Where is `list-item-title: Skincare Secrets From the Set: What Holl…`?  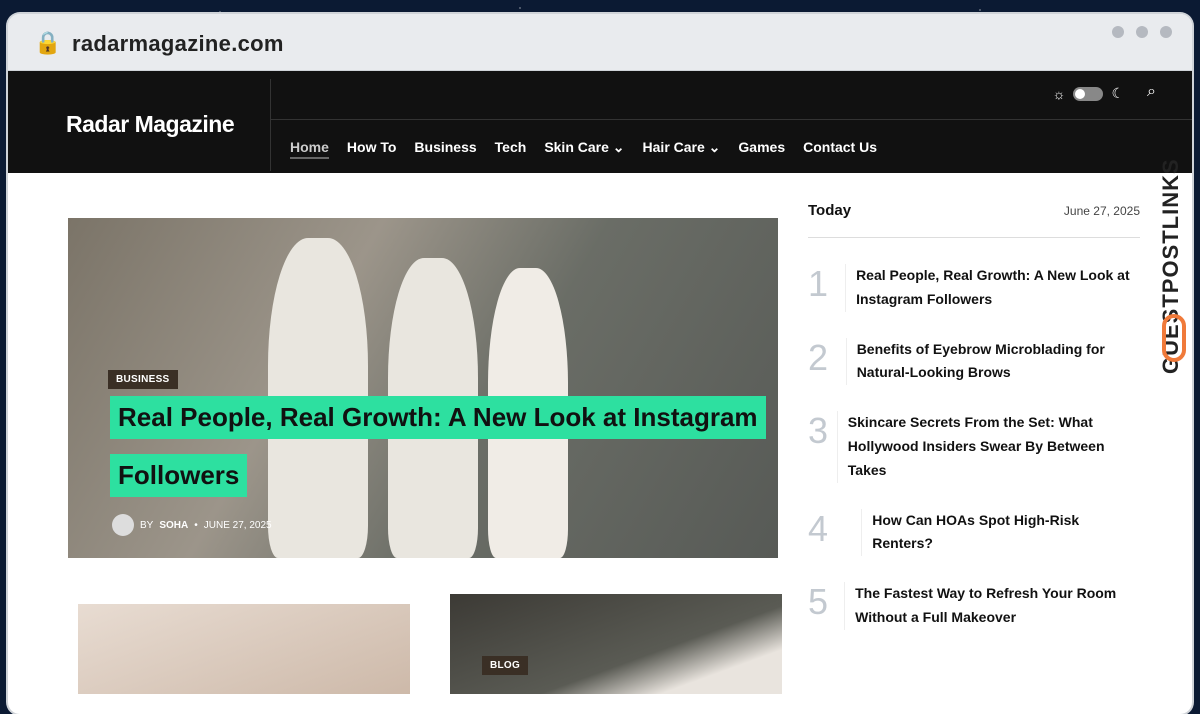
list-item-title: Skincare Secrets From the Set: What Holl… is located at coordinates (988, 447).